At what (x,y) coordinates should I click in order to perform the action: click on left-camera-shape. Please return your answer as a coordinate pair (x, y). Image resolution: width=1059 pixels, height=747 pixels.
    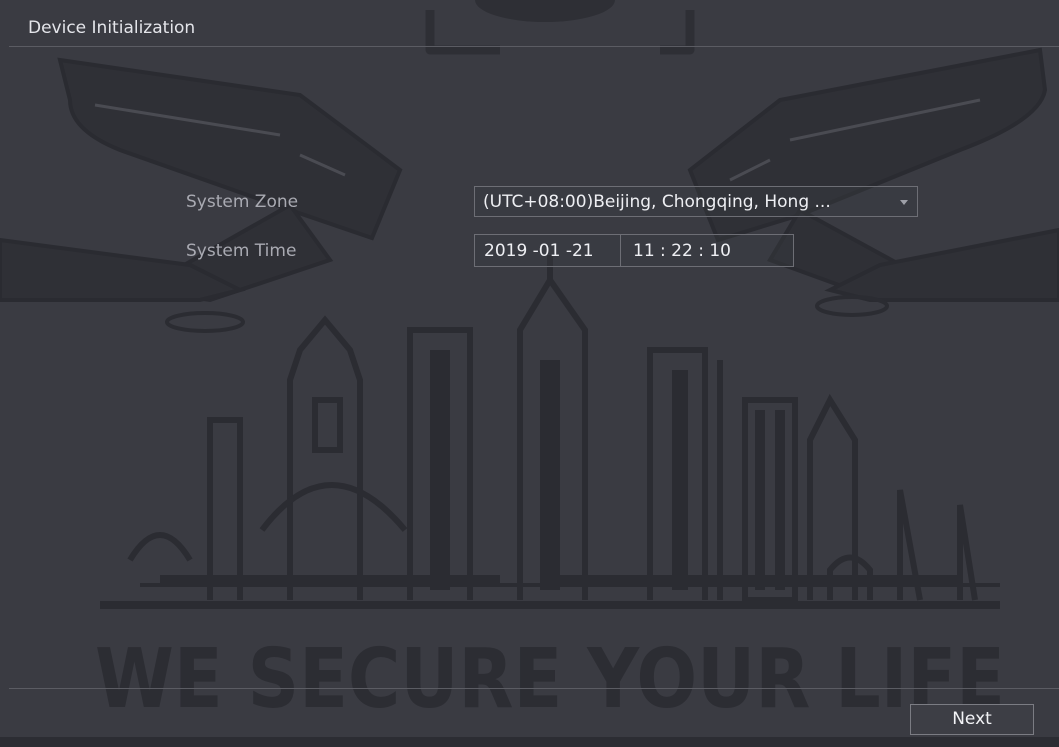
    Looking at the image, I should click on (201, 180).